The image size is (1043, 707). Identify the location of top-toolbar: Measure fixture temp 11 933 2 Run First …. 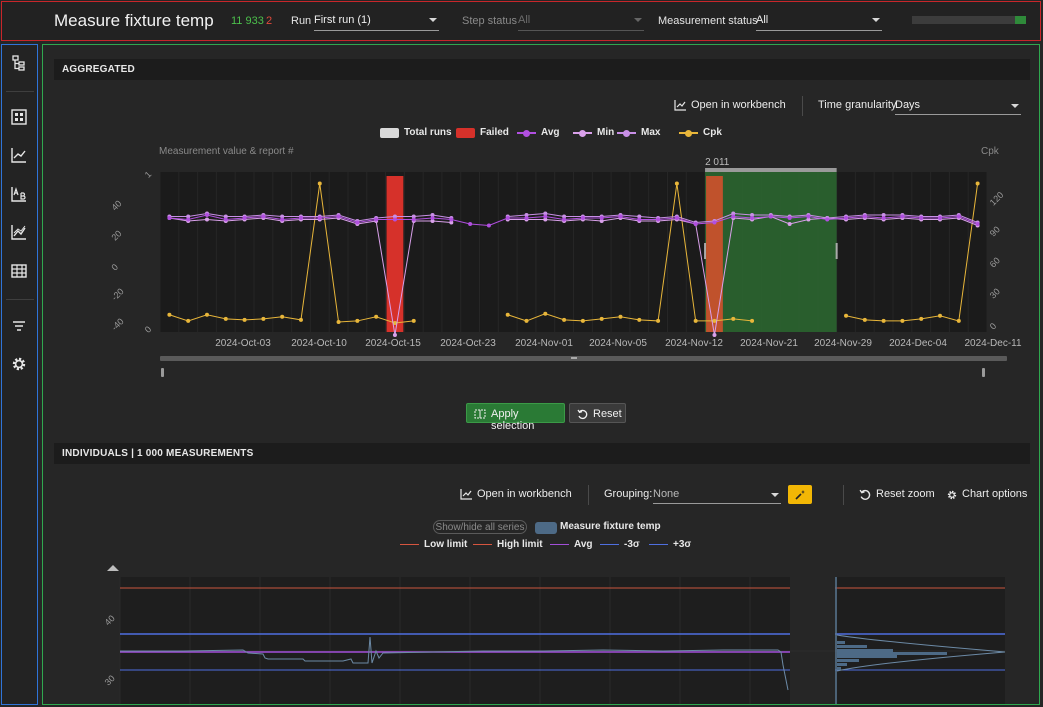
(521, 21).